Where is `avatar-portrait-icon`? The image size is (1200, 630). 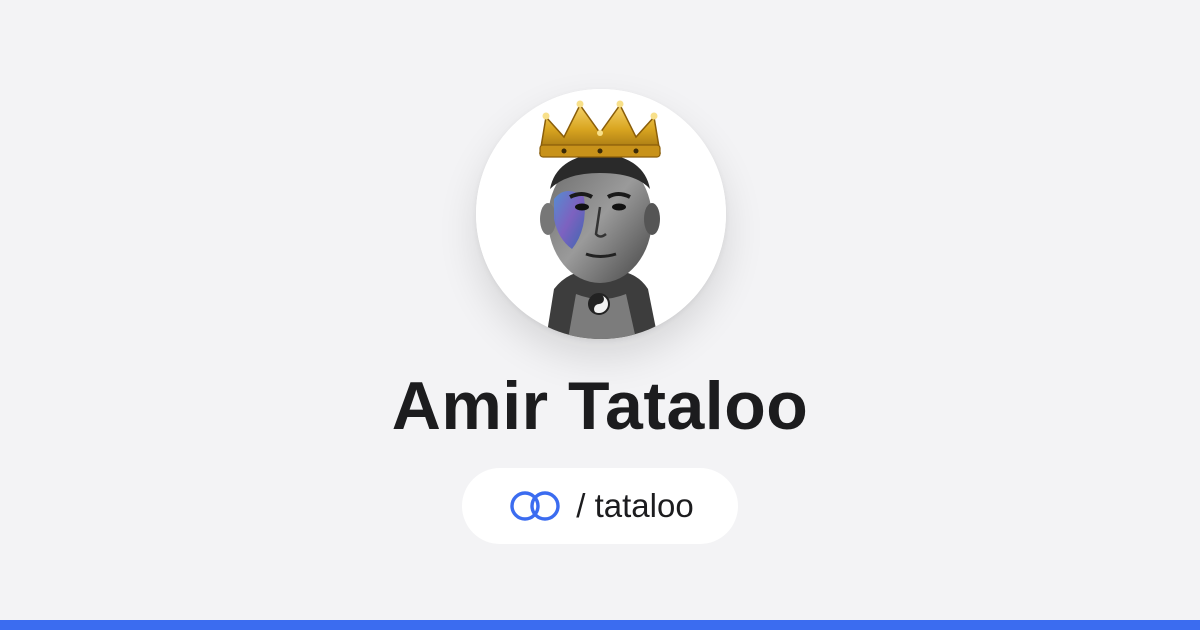
avatar-portrait-icon is located at coordinates (601, 214).